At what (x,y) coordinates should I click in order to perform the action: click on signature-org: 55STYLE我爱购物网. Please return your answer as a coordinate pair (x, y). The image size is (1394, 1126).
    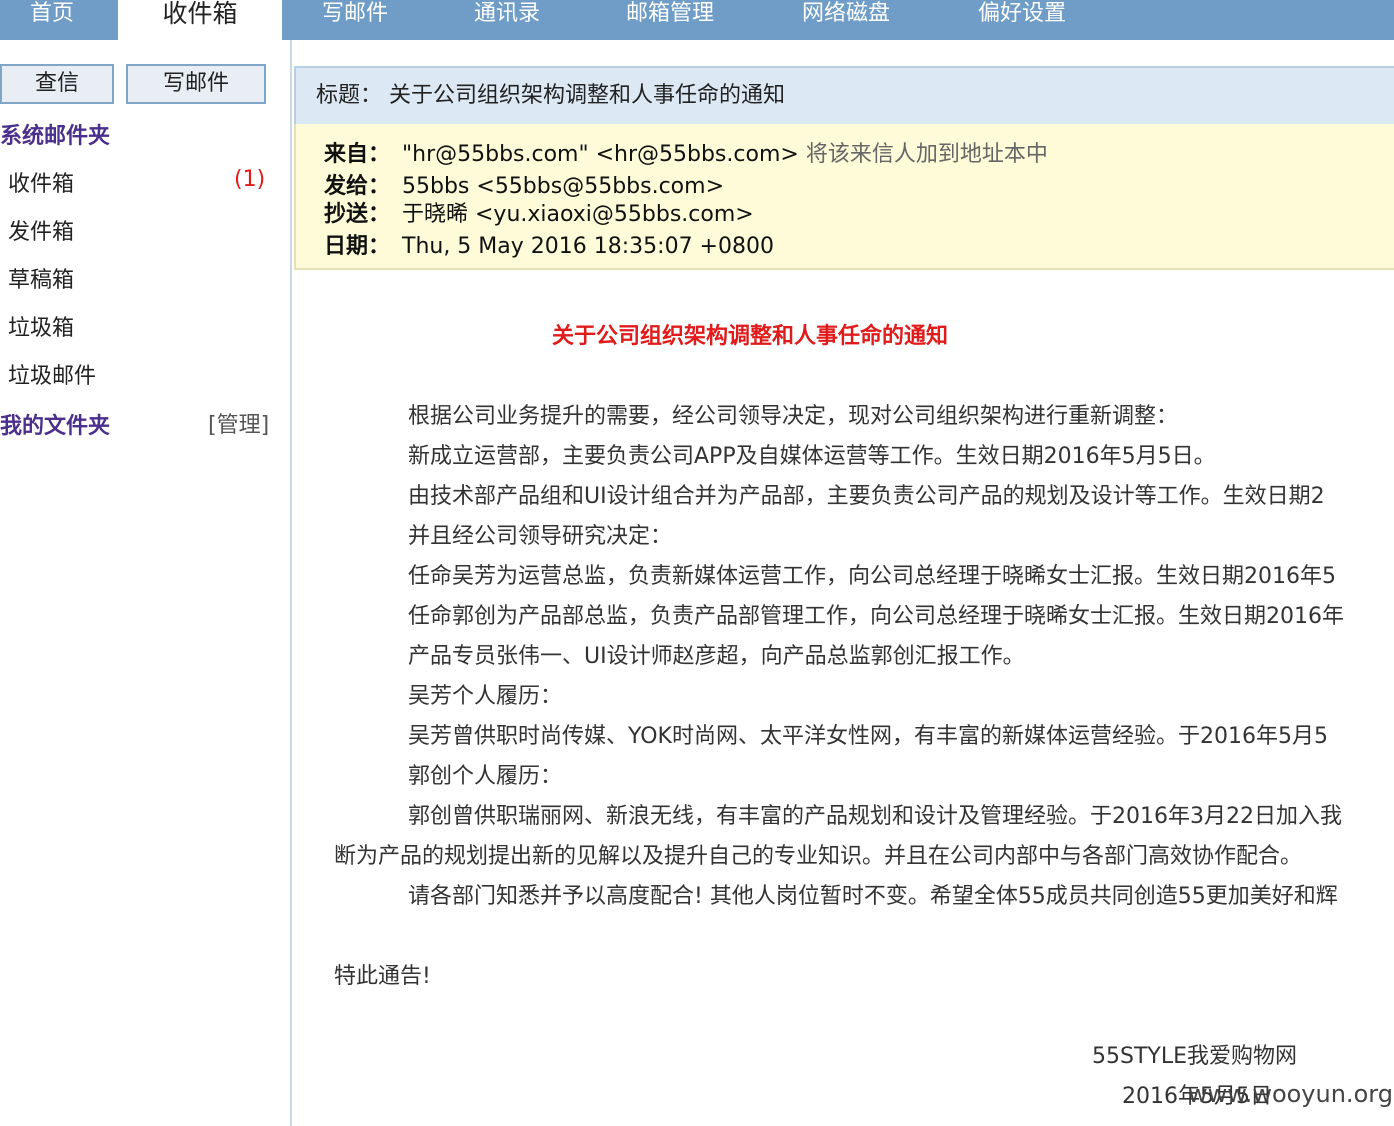
    Looking at the image, I should click on (1194, 1056).